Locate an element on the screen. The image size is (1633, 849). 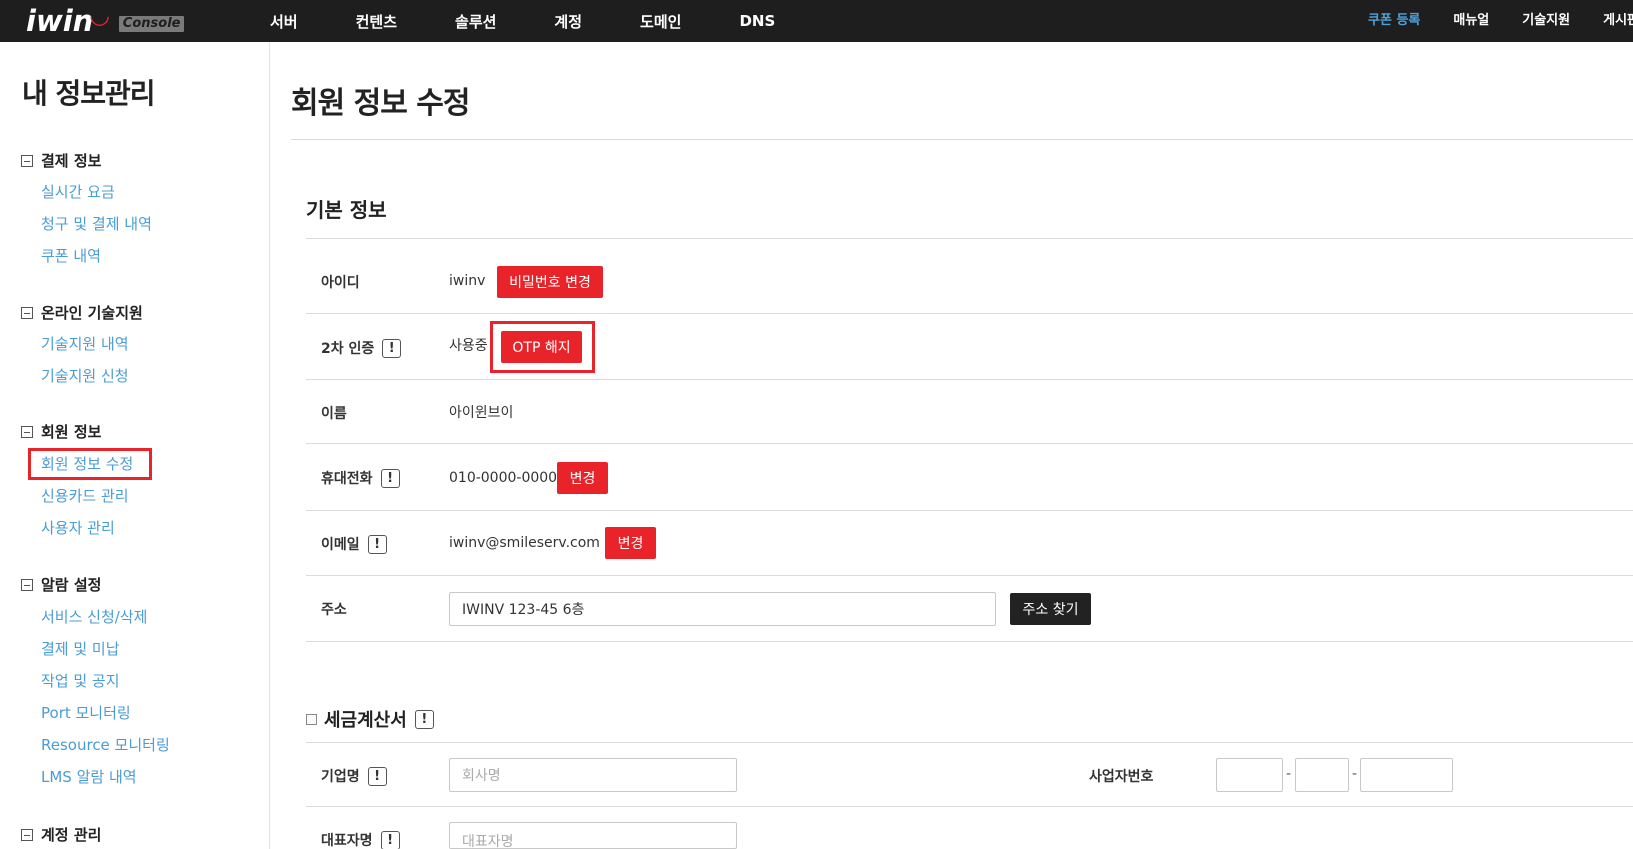
name-value: 아이윈브이 is located at coordinates (481, 413).